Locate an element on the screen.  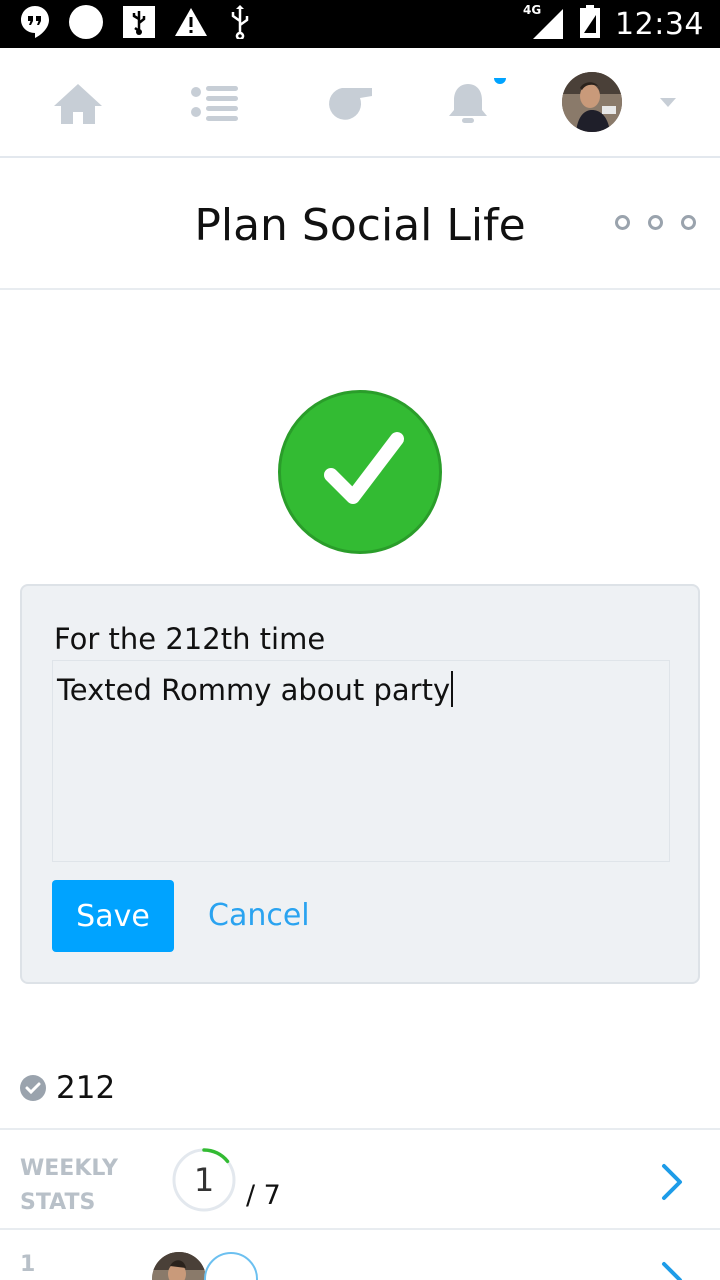
usb-debug-icon is located at coordinates (139, 24).